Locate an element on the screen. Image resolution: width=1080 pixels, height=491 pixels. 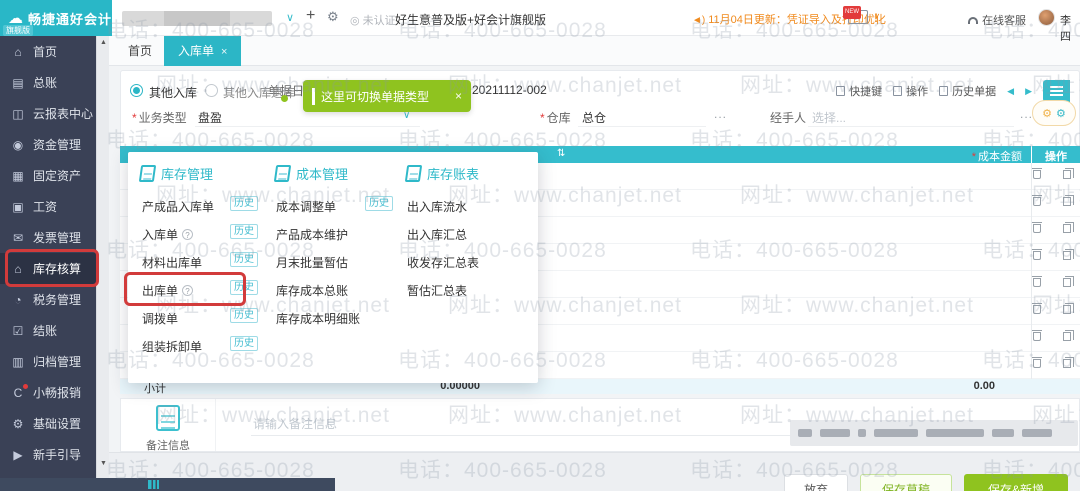
sidebar-item-basic-settings: ⚙ 基础设置 is located at coordinates (48, 423).